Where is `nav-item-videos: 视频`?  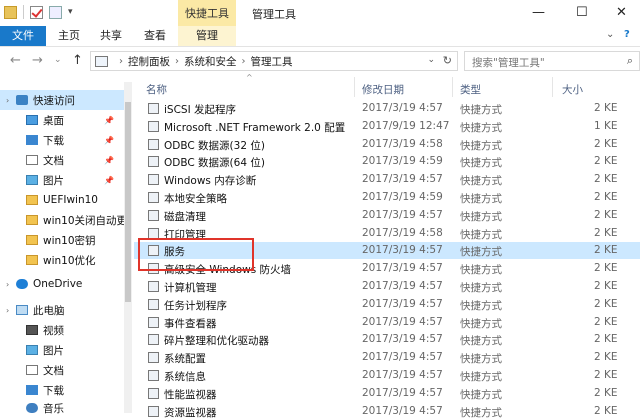 nav-item-videos: 视频 is located at coordinates (66, 330).